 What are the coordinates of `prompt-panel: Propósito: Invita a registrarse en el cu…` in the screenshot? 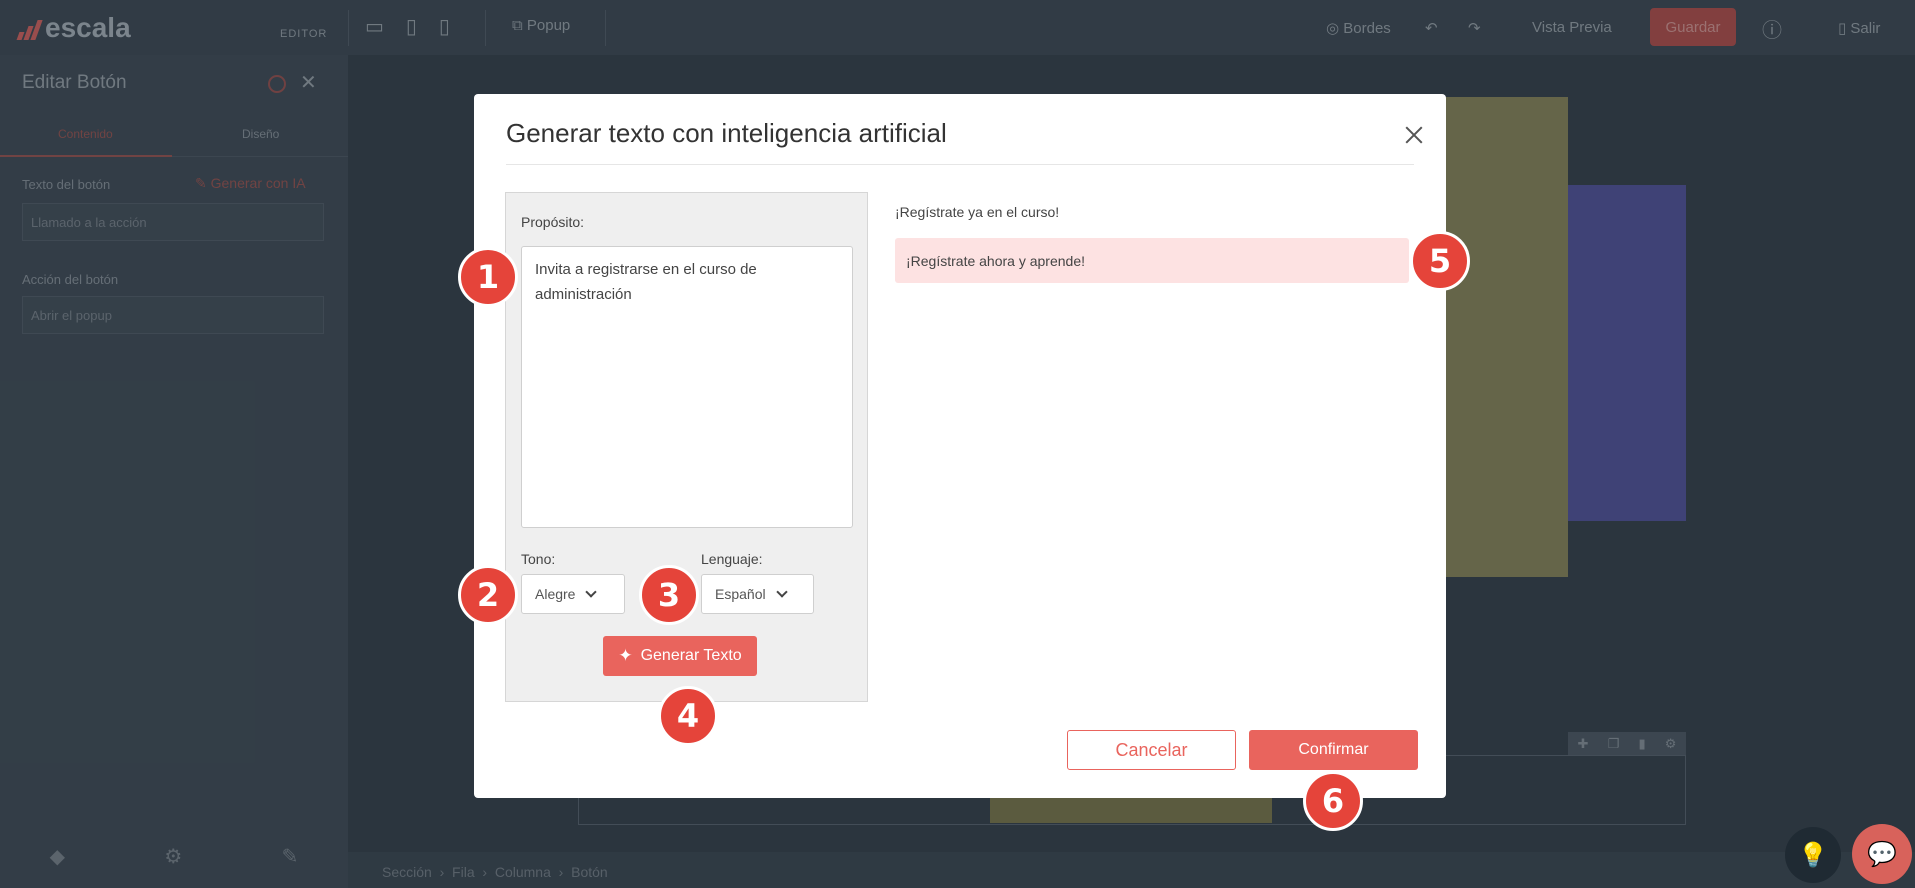 It's located at (686, 447).